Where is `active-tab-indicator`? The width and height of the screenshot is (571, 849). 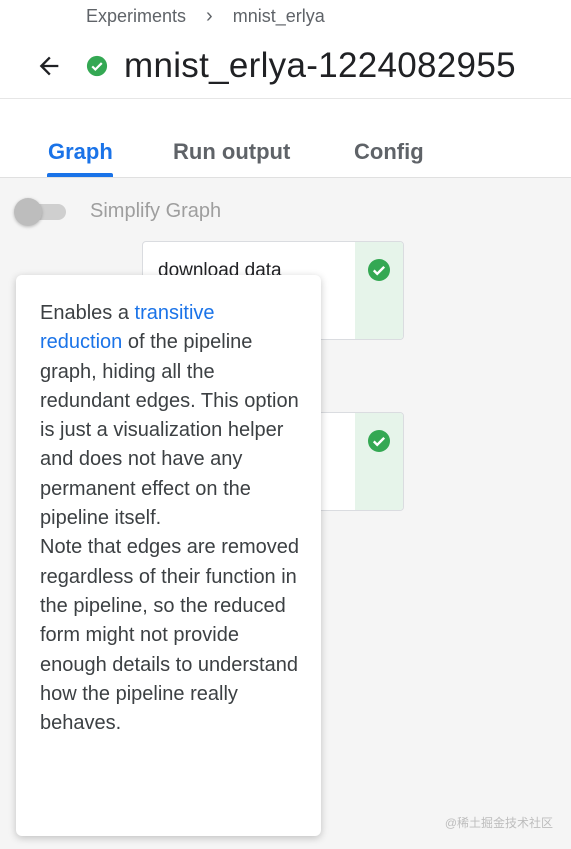
active-tab-indicator is located at coordinates (80, 175).